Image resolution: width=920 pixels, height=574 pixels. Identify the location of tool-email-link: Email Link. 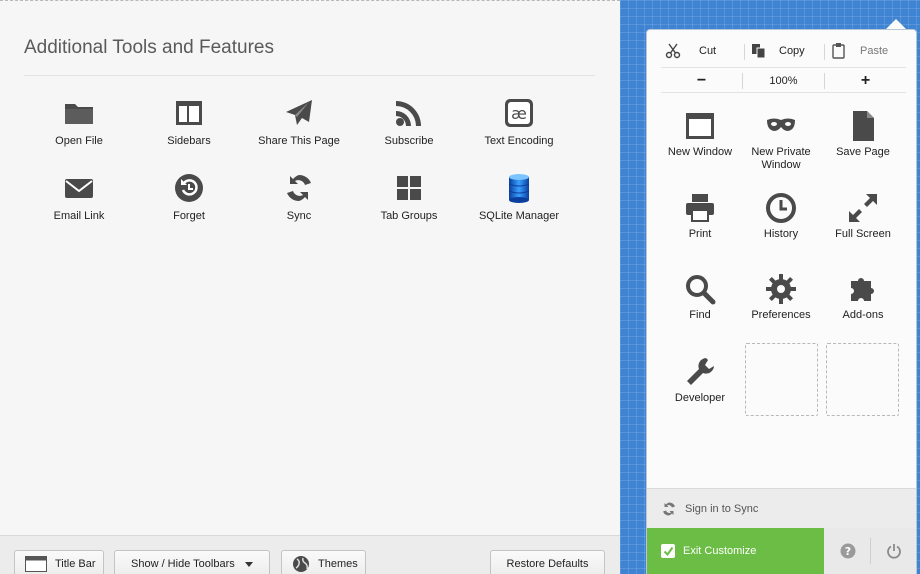
(79, 197).